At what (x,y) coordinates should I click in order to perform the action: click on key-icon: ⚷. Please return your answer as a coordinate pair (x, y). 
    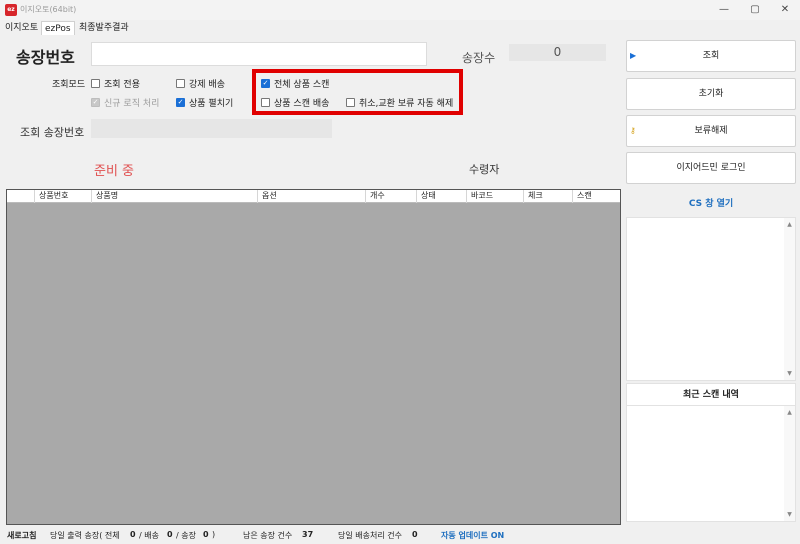
    Looking at the image, I should click on (633, 130).